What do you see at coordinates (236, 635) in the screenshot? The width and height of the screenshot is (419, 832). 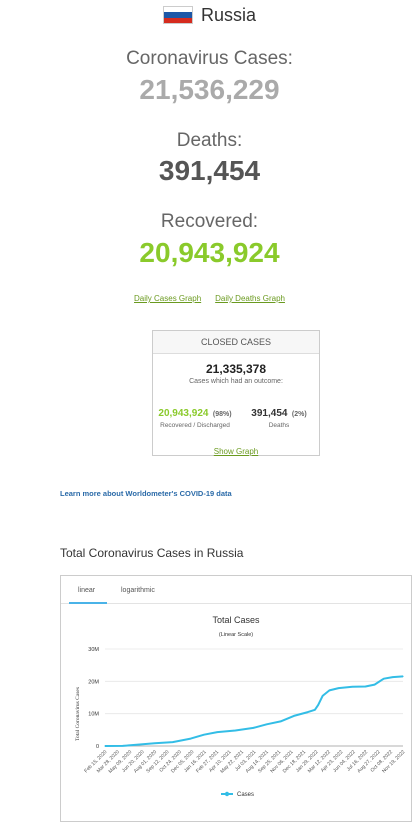 I see `chart-subtitle: (Linear Scale)` at bounding box center [236, 635].